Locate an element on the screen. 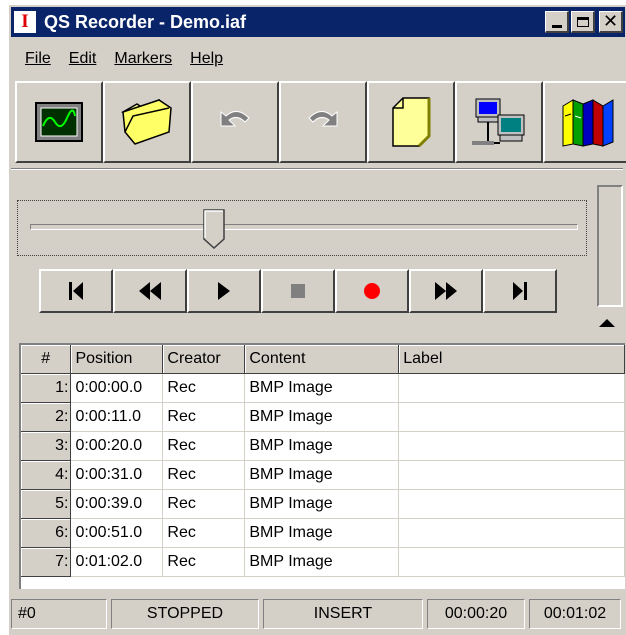 This screenshot has width=626, height=635. table-row: 7: 0:01:02.0 Rec BMP Image is located at coordinates (323, 562).